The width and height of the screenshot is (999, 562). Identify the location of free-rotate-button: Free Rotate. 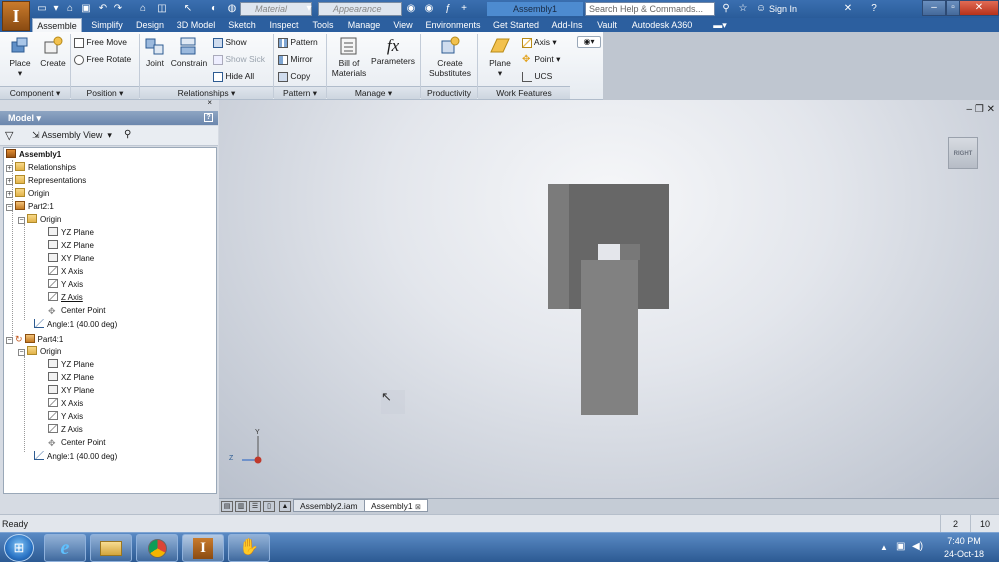
(102, 60).